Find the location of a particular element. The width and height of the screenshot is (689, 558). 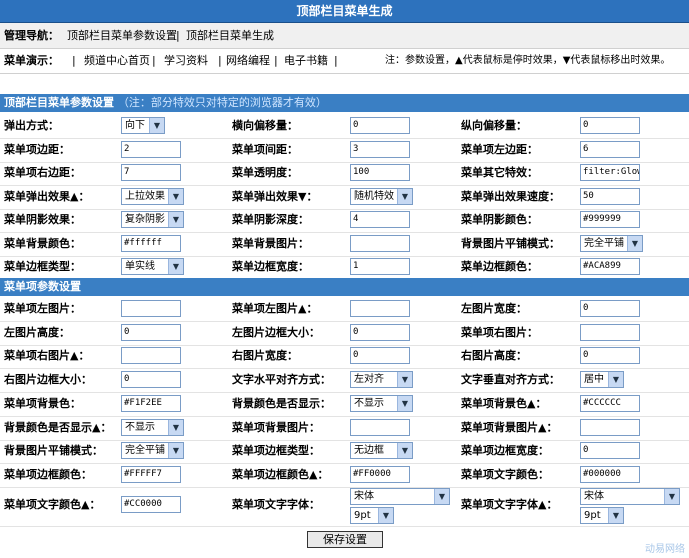

select-field: 向下 ▼ is located at coordinates (143, 125).